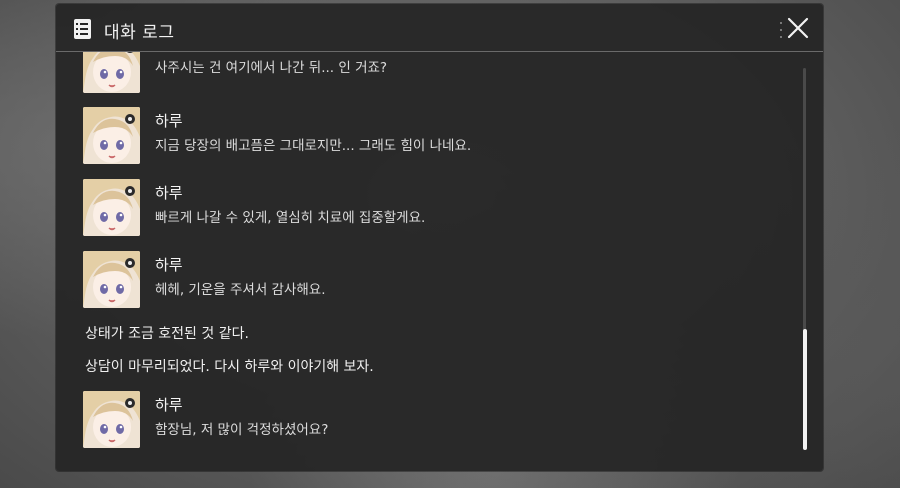 The image size is (900, 488). What do you see at coordinates (139, 33) in the screenshot?
I see `log-title: 대화 로그` at bounding box center [139, 33].